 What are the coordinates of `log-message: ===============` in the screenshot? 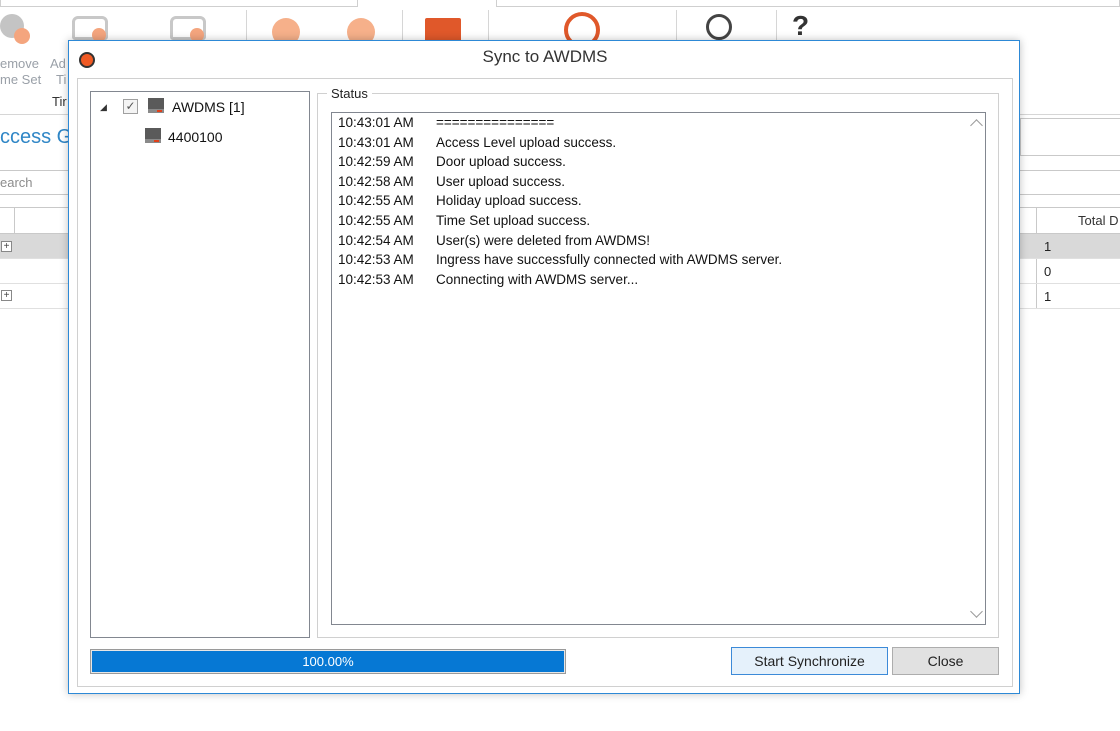 It's located at (495, 122).